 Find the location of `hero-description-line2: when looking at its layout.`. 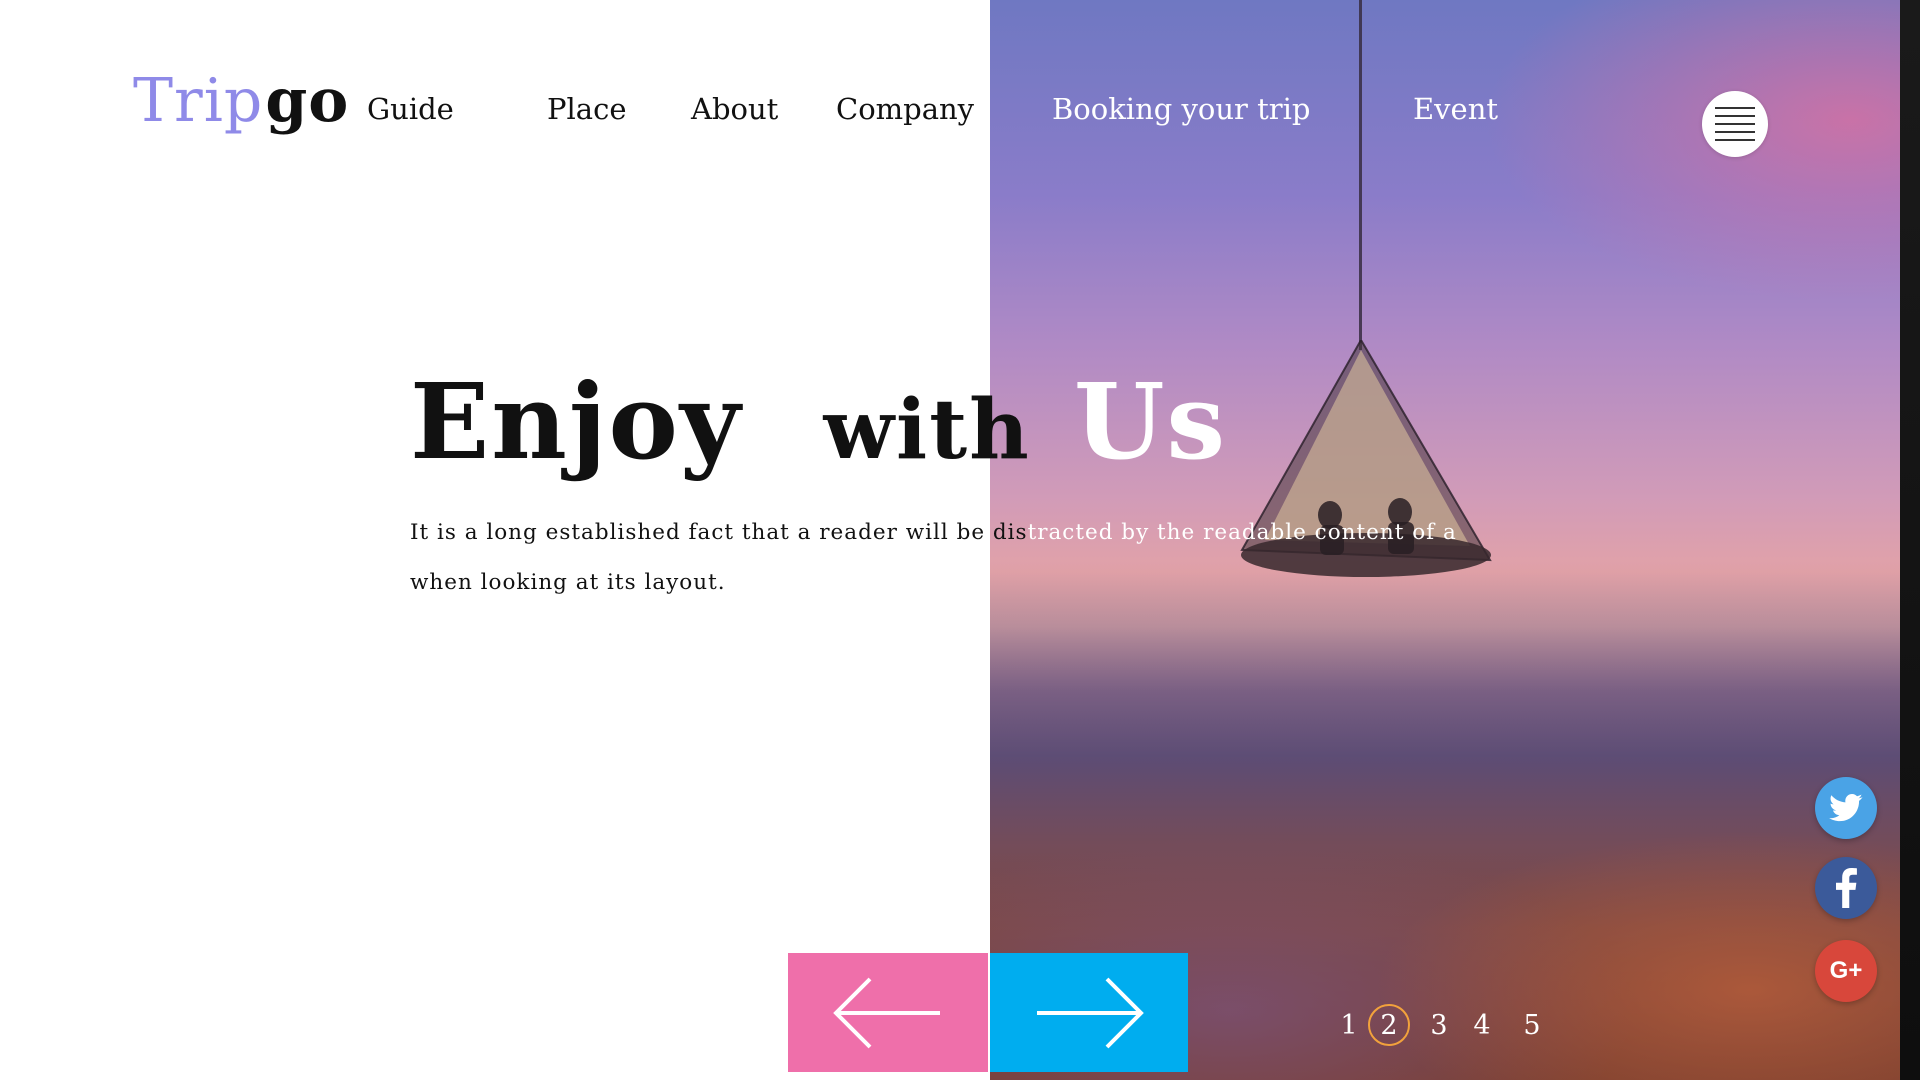

hero-description-line2: when looking at its layout. is located at coordinates (568, 582).